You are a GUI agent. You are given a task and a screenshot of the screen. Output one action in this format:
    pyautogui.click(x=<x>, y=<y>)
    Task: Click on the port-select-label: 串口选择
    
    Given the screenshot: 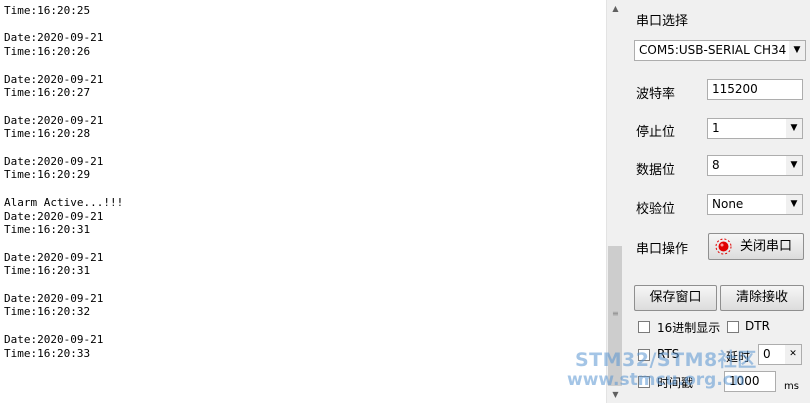 What is the action you would take?
    pyautogui.click(x=662, y=21)
    